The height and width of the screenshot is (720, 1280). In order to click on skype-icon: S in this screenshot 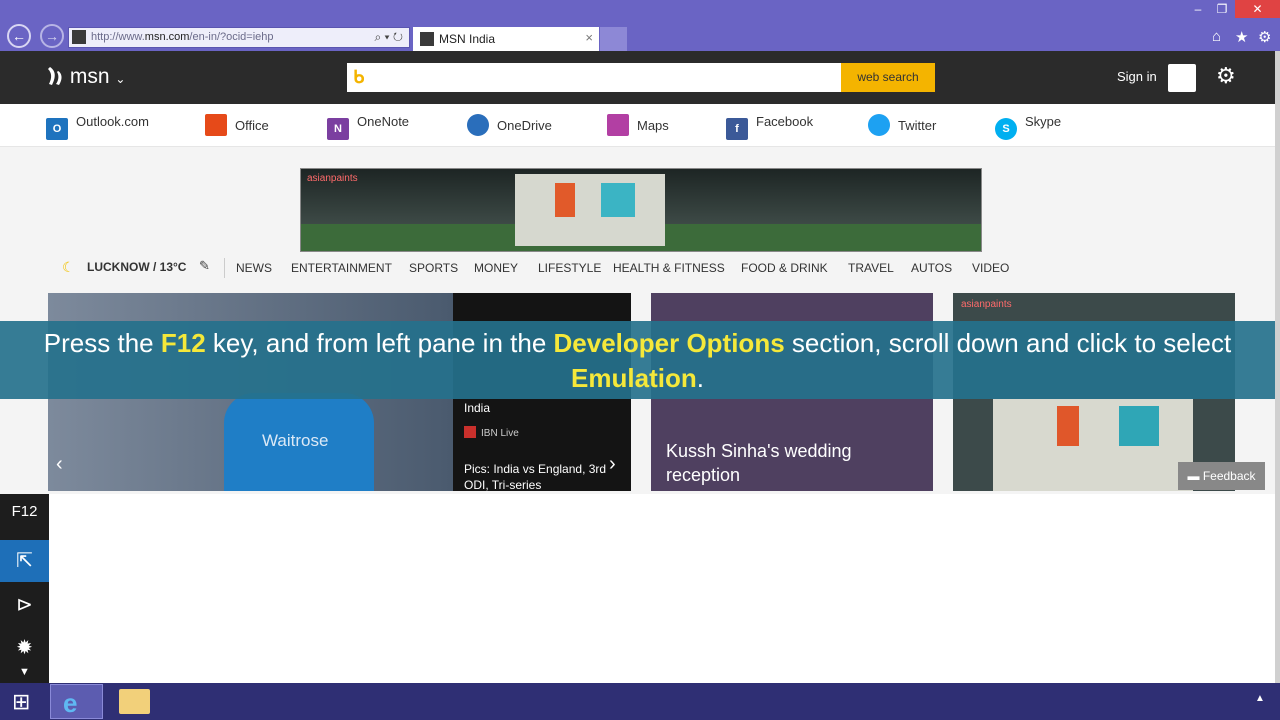, I will do `click(1006, 129)`.